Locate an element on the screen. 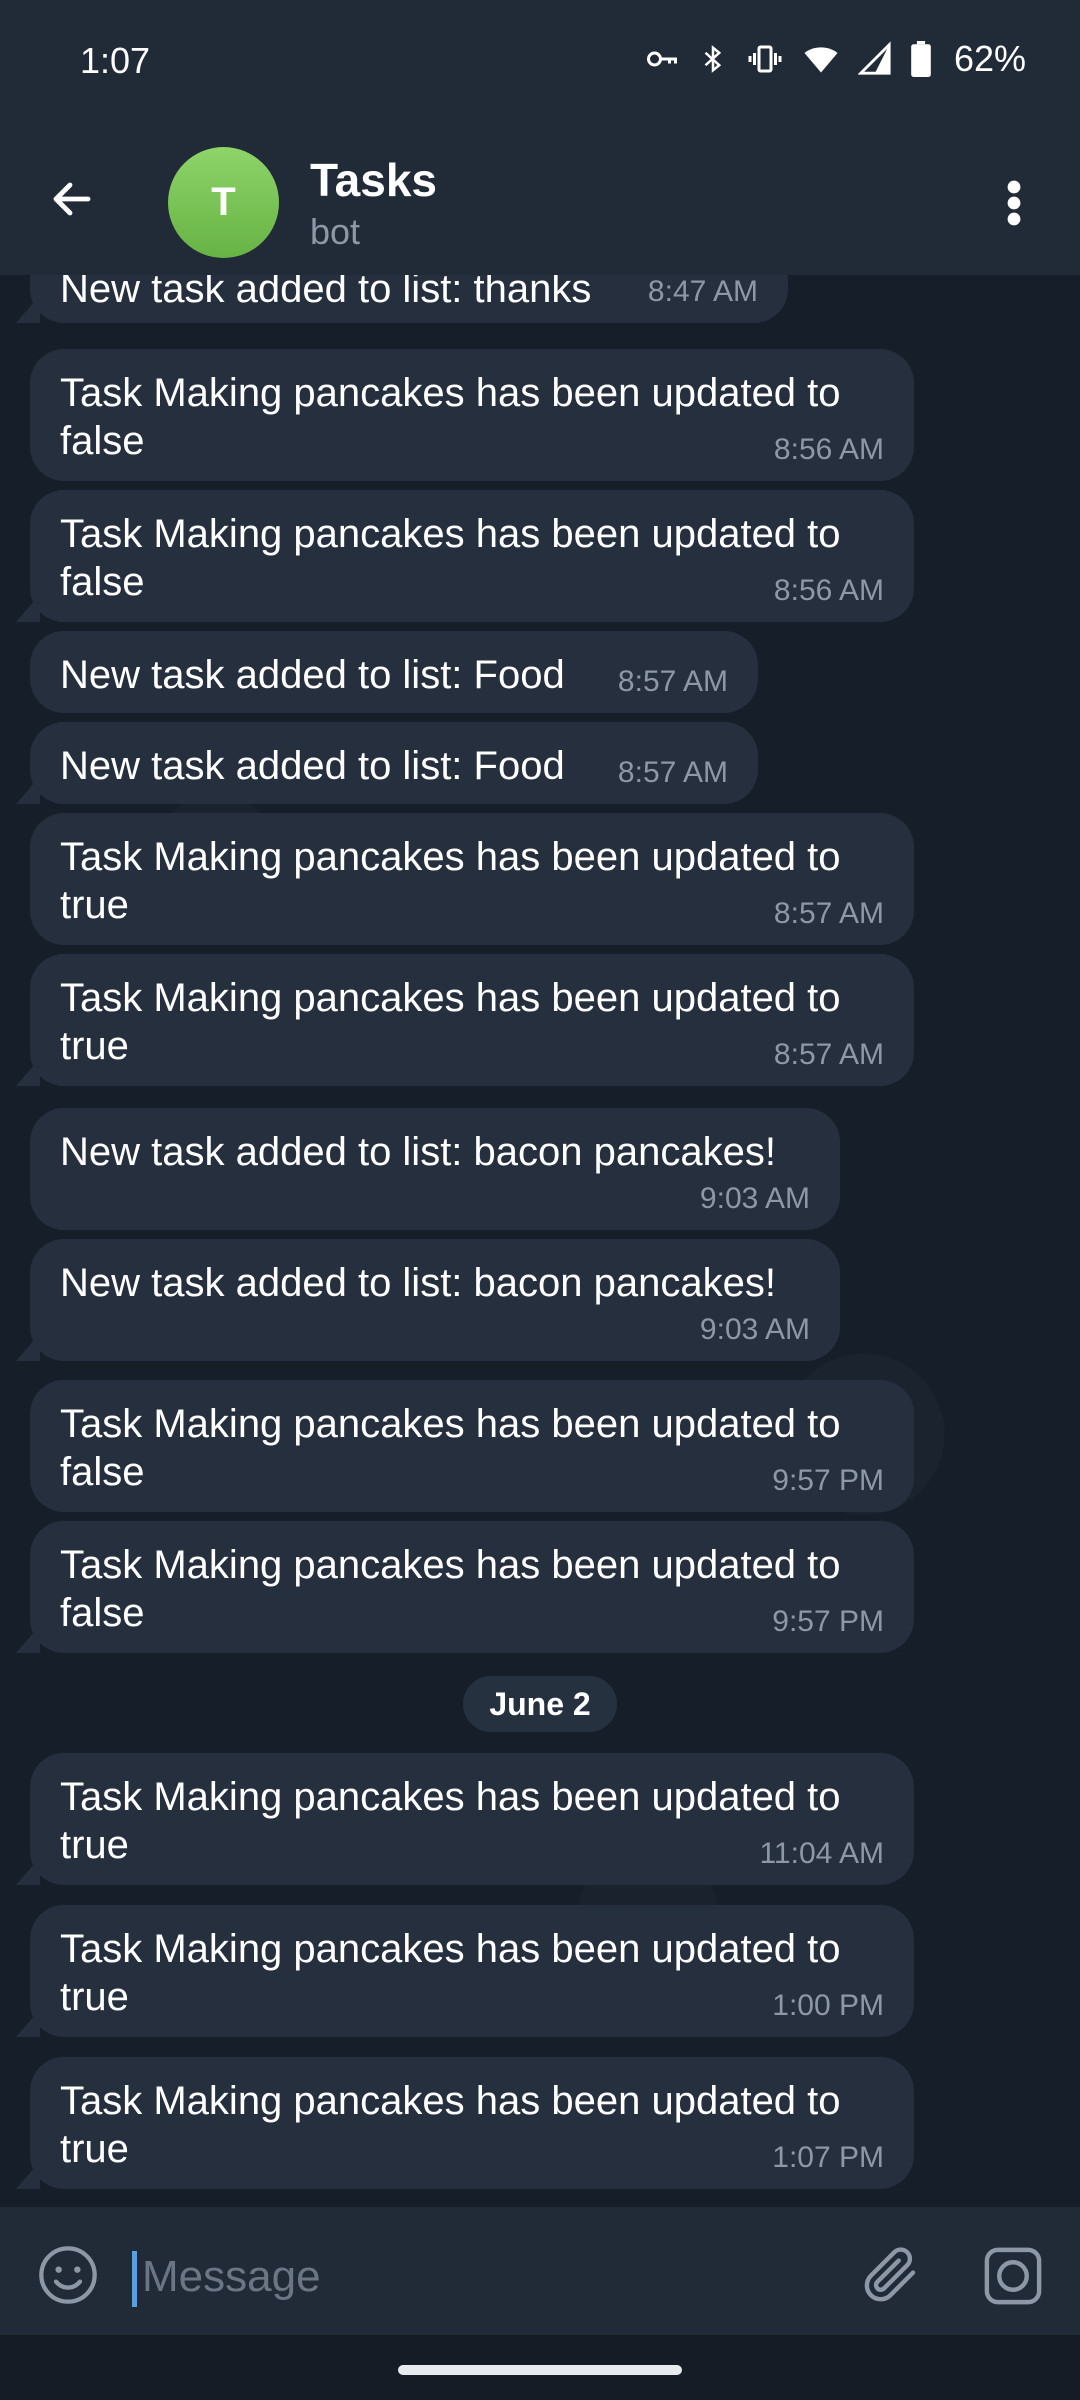 The height and width of the screenshot is (2400, 1080). paperclip-icon is located at coordinates (890, 2274).